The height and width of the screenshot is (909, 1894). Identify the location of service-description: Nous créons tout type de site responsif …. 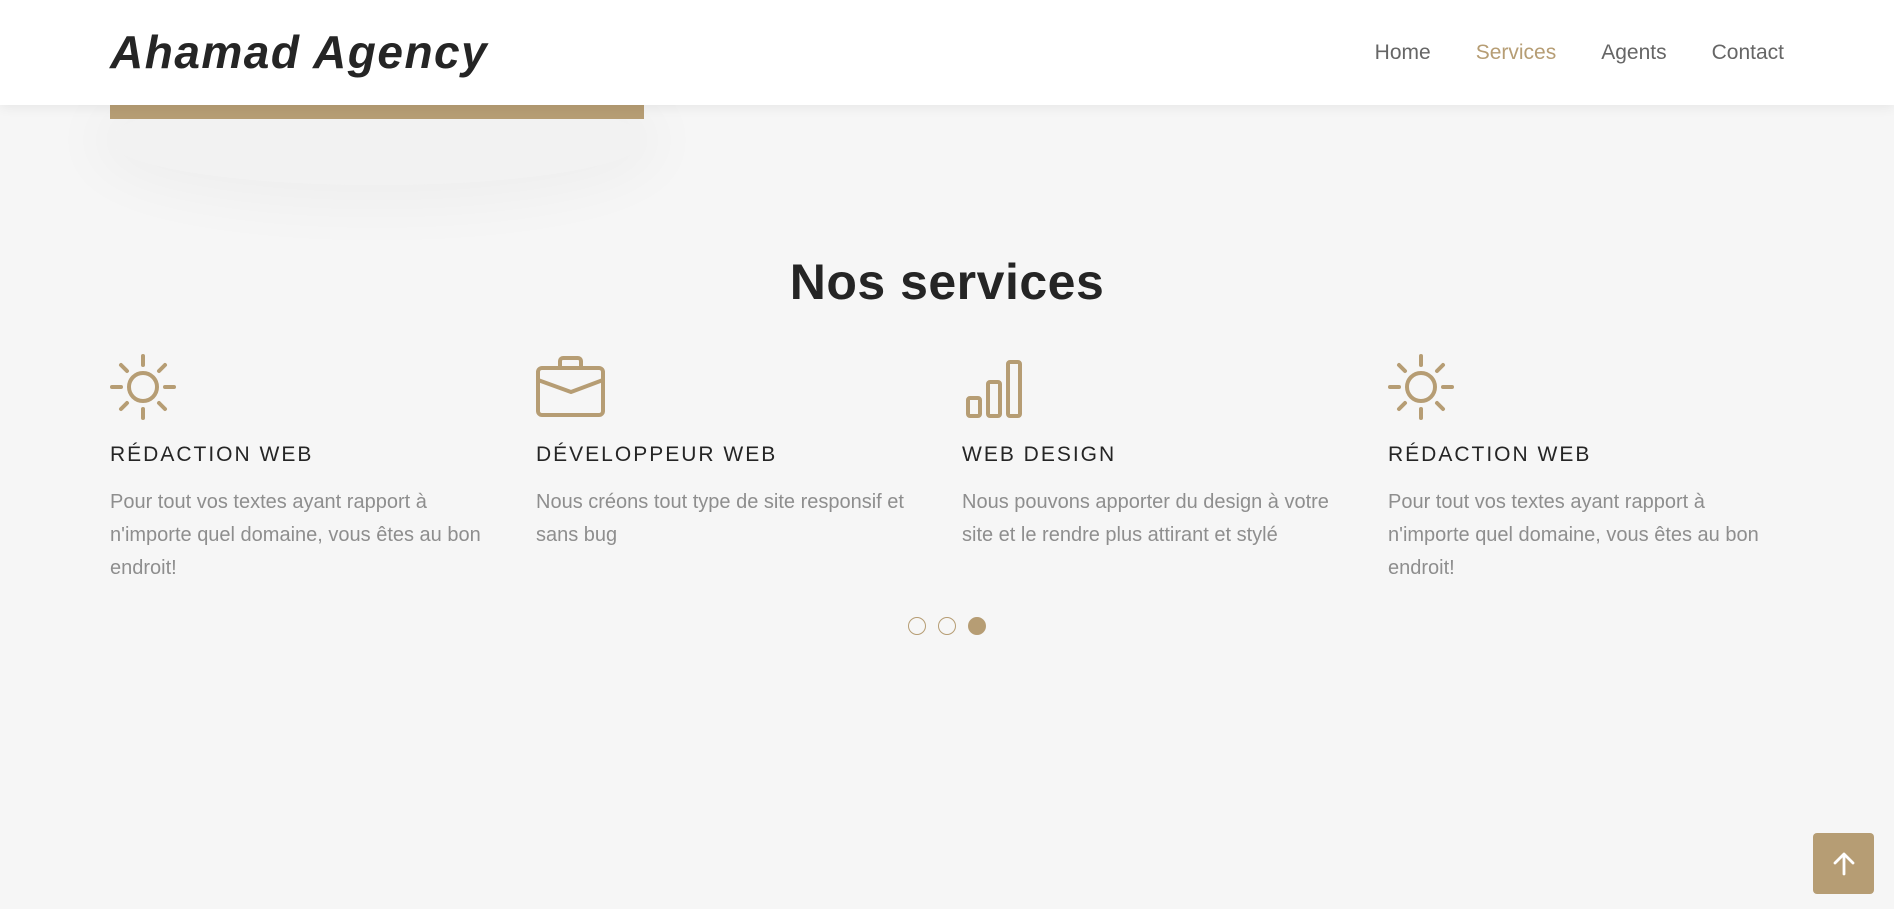
(720, 518).